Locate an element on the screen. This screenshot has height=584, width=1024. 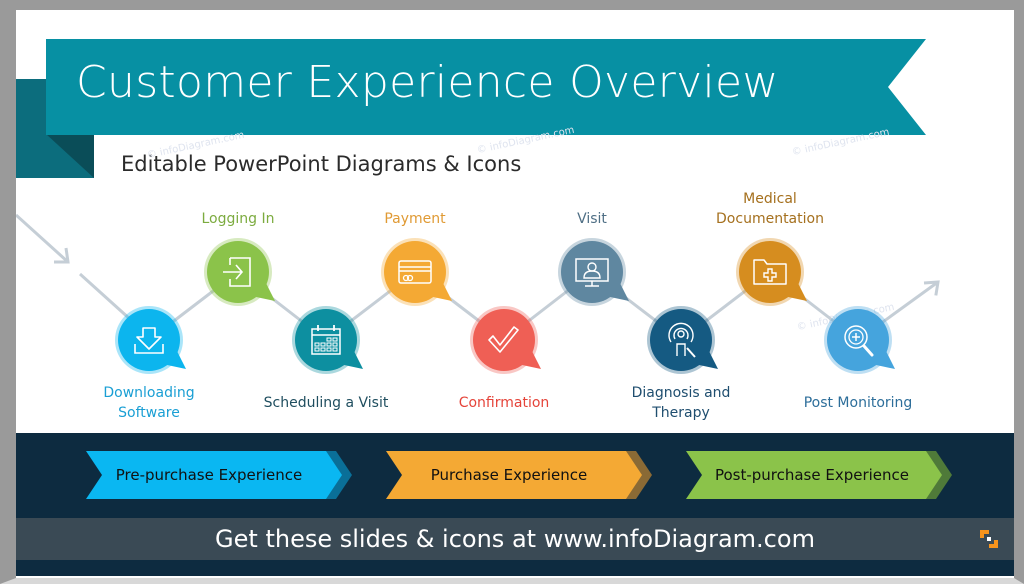
step-label-line: Documentation is located at coordinates (770, 219).